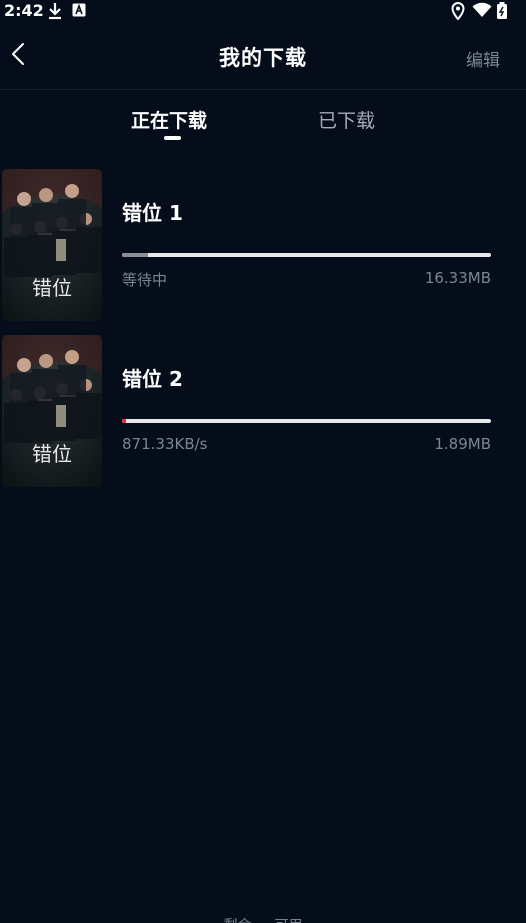  Describe the element at coordinates (263, 11) in the screenshot. I see `status-bar: 2:42` at that location.